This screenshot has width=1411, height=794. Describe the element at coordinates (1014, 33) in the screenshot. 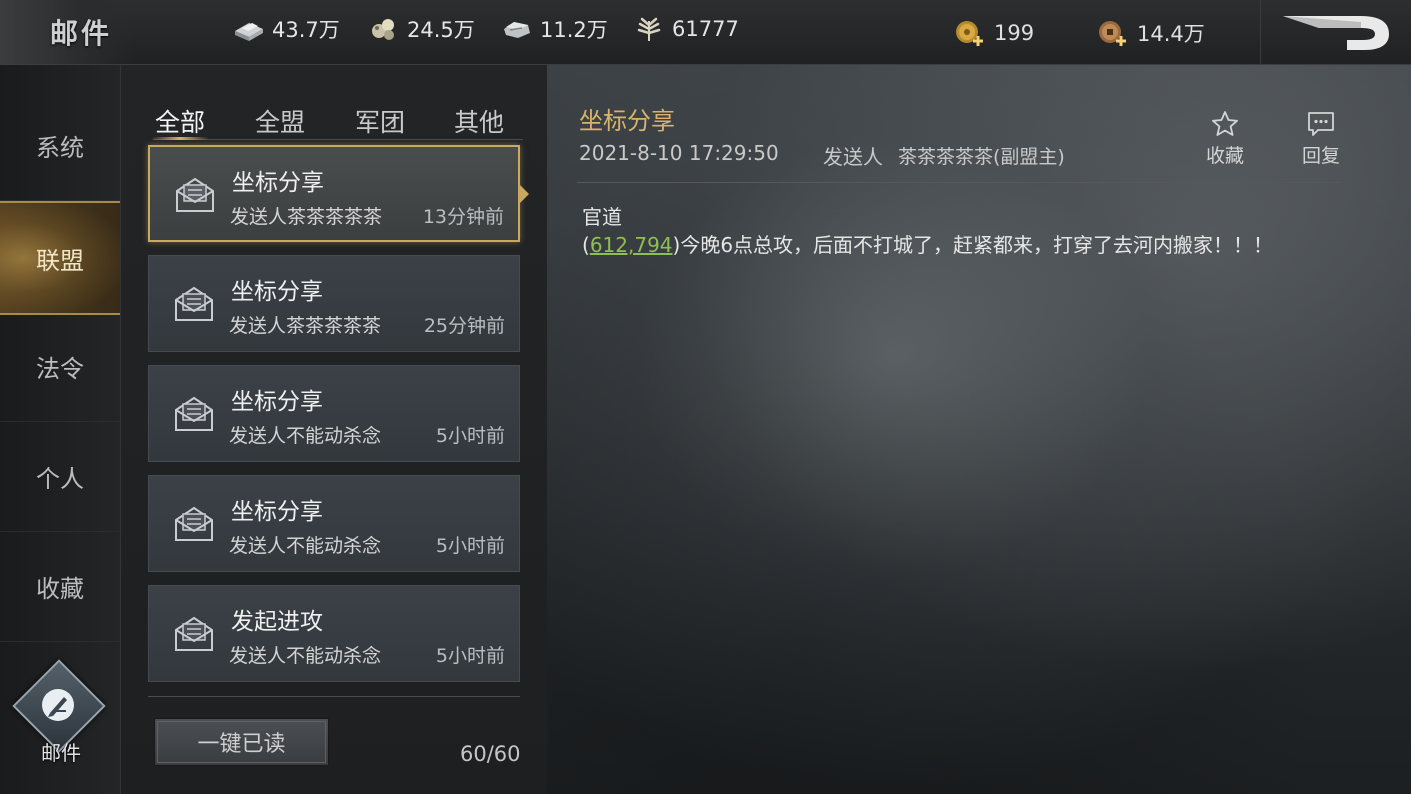

I see `currency-gold-value: 199` at that location.